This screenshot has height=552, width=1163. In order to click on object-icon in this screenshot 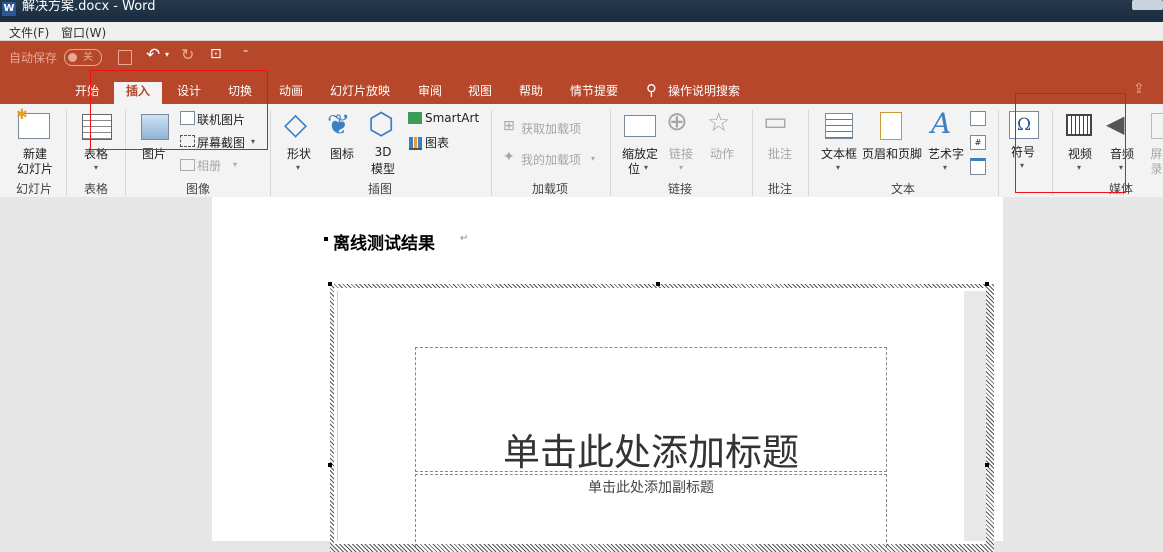, I will do `click(978, 166)`.